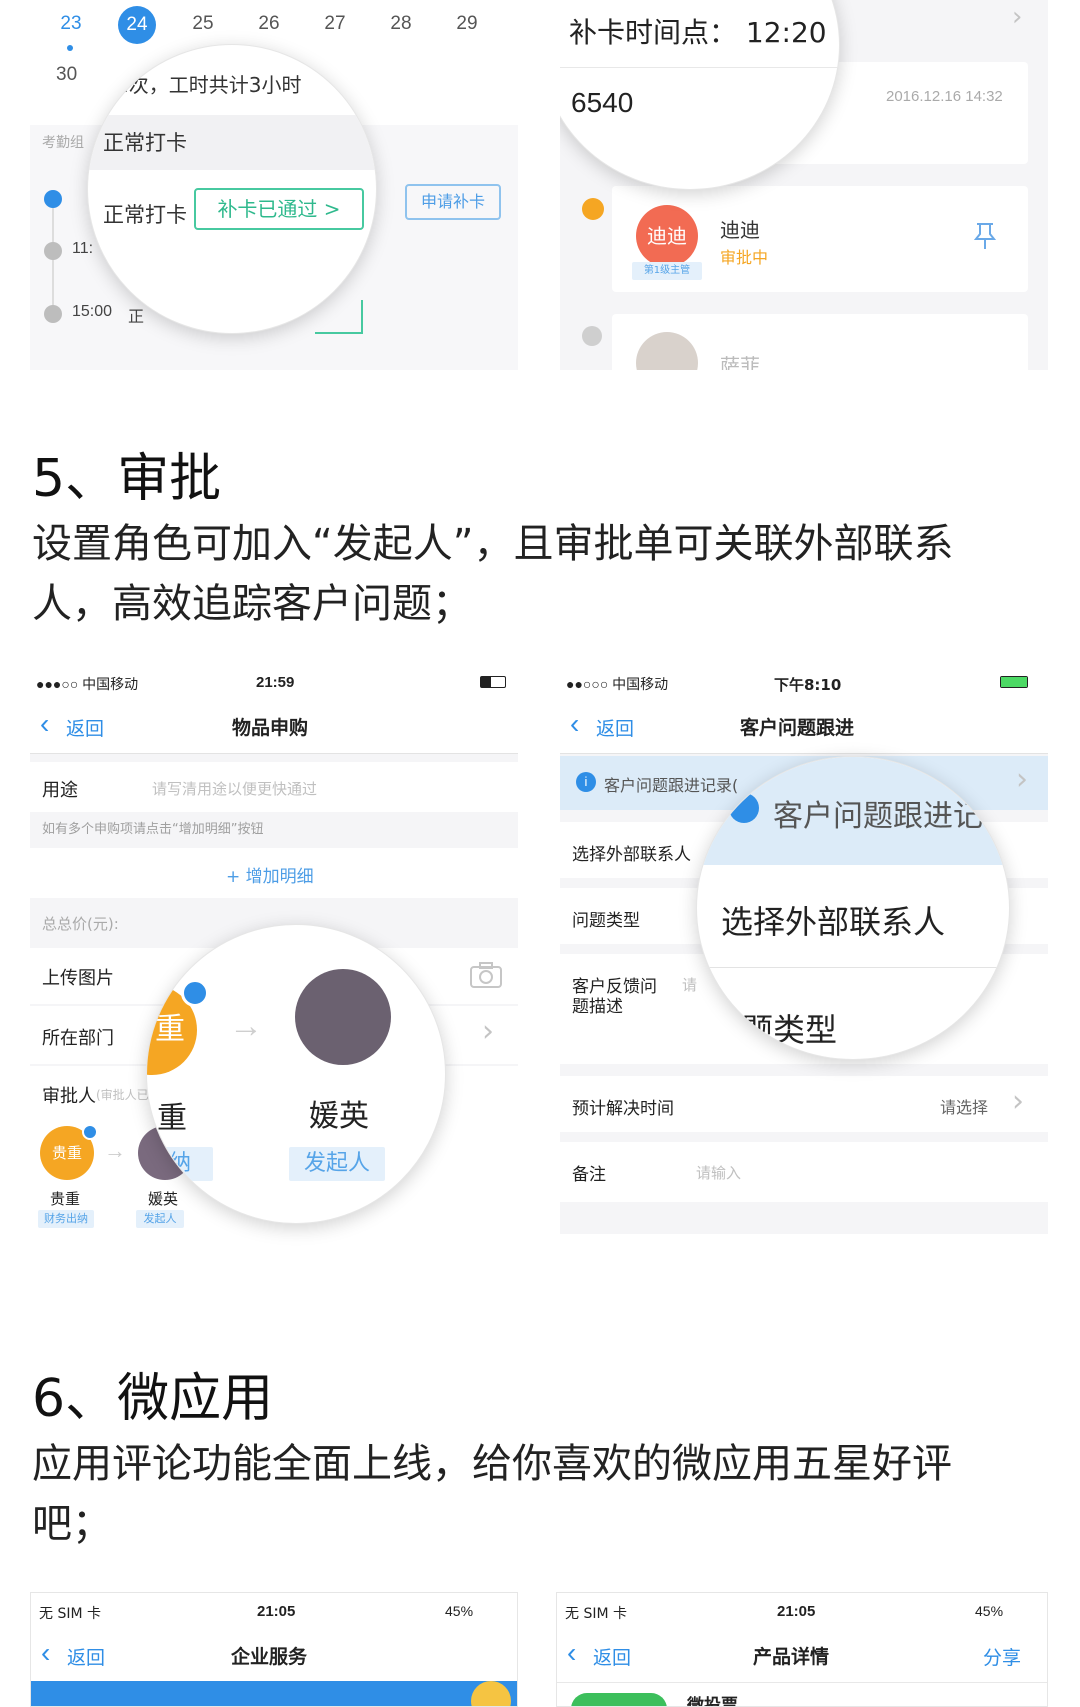 Image resolution: width=1080 pixels, height=1707 pixels. I want to click on page-title: 企业服务, so click(269, 1657).